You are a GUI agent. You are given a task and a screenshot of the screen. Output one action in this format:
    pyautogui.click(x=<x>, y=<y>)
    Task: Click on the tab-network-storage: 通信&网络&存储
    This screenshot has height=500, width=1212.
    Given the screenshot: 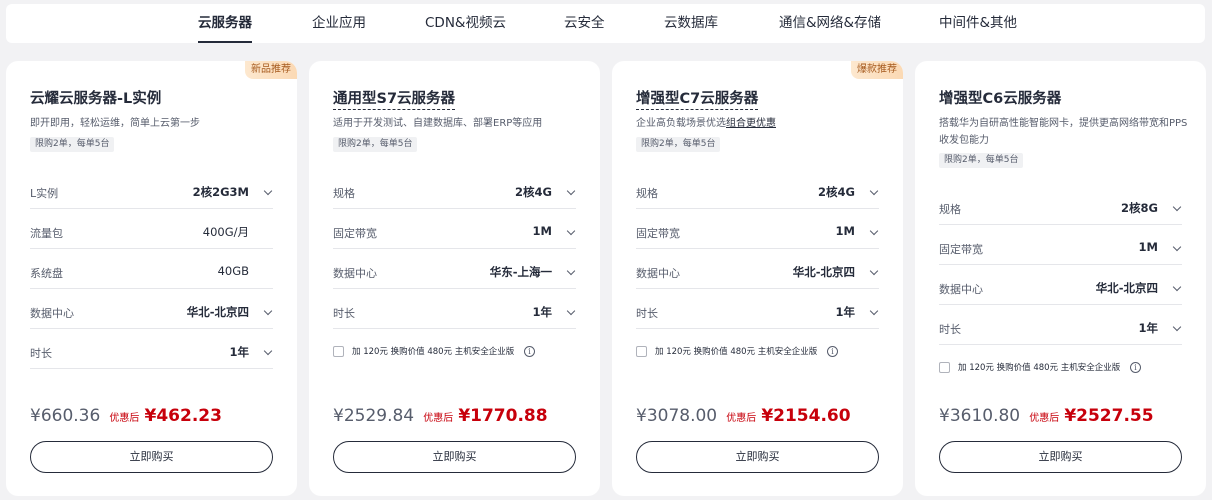 What is the action you would take?
    pyautogui.click(x=830, y=23)
    